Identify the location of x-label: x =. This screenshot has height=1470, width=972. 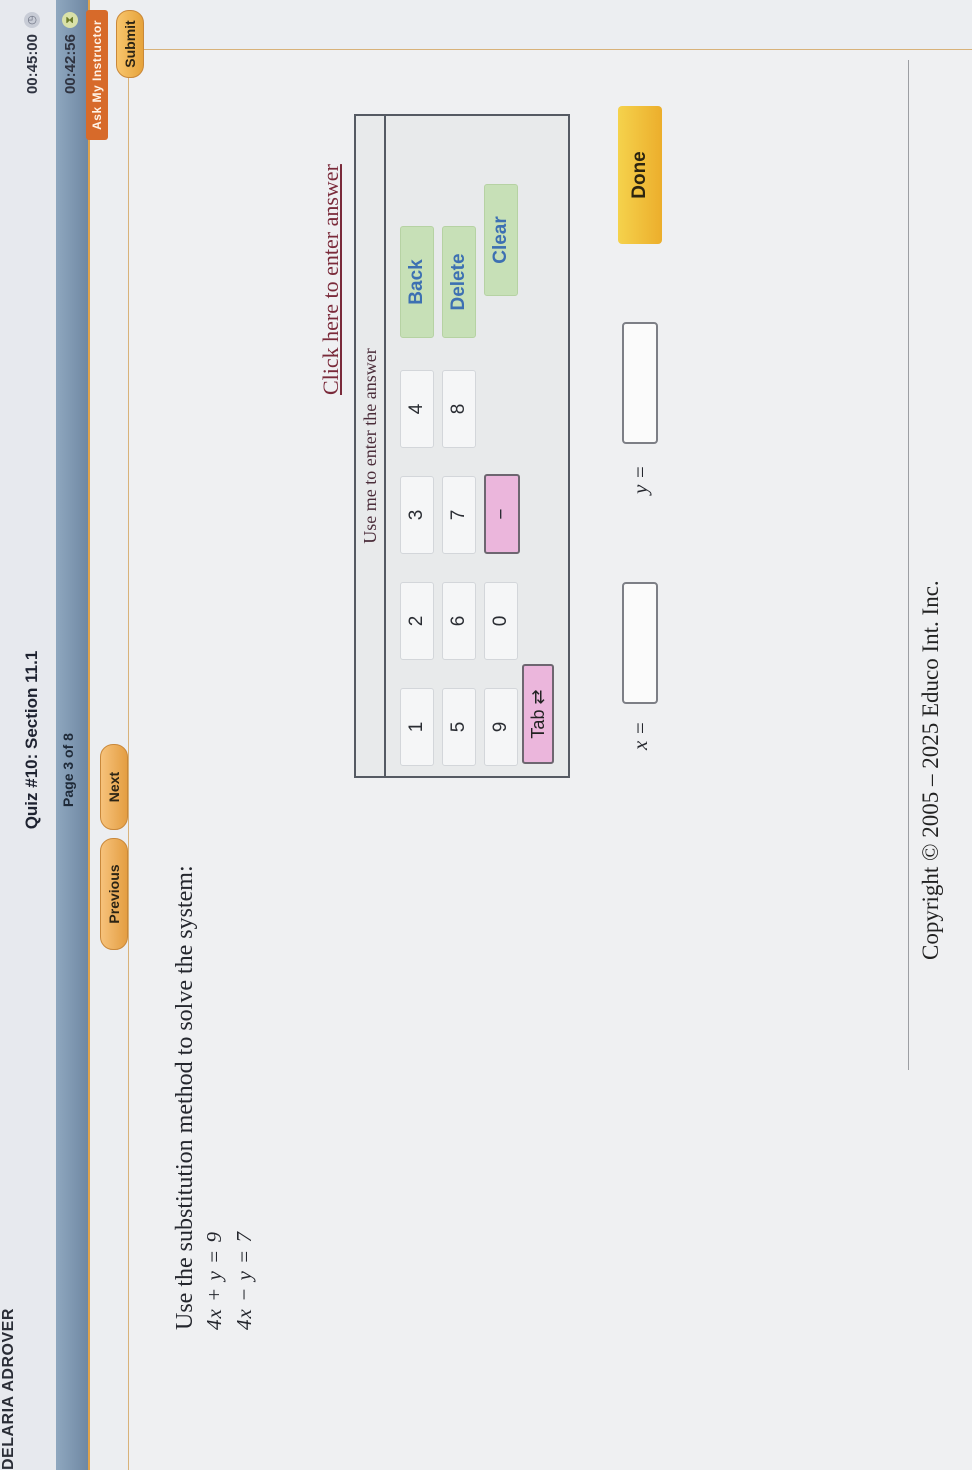
(640, 735).